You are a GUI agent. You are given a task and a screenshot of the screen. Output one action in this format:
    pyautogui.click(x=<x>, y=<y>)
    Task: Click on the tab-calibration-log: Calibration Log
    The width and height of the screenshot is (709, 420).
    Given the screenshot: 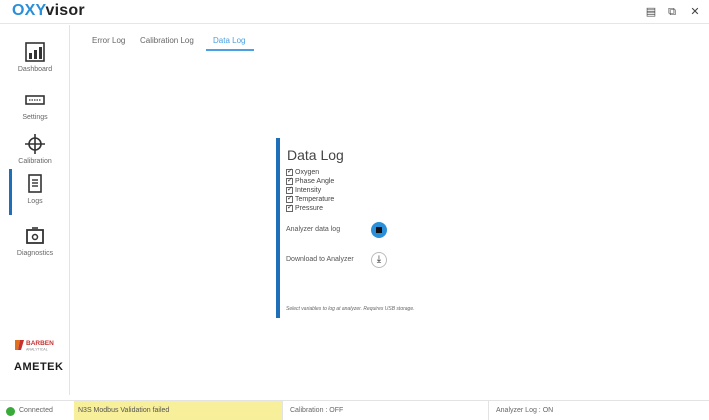 What is the action you would take?
    pyautogui.click(x=167, y=40)
    